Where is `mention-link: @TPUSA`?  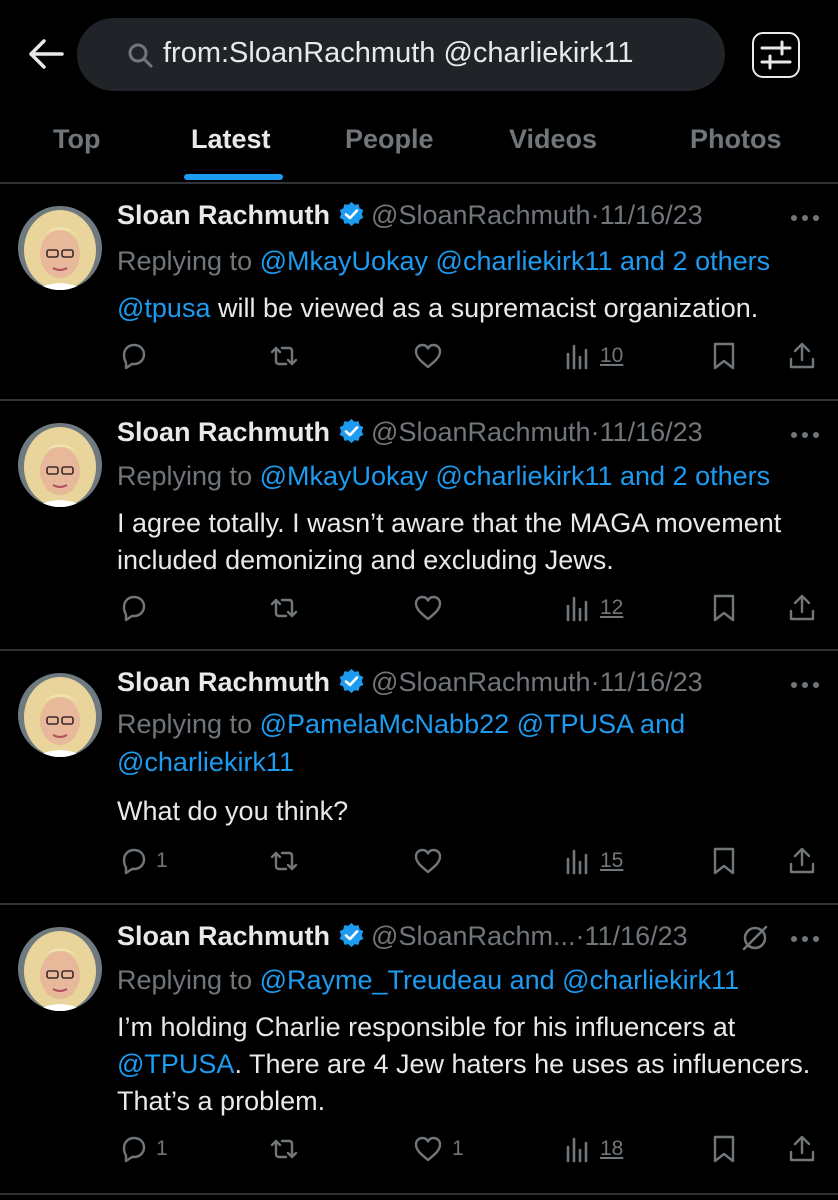 mention-link: @TPUSA is located at coordinates (175, 1064).